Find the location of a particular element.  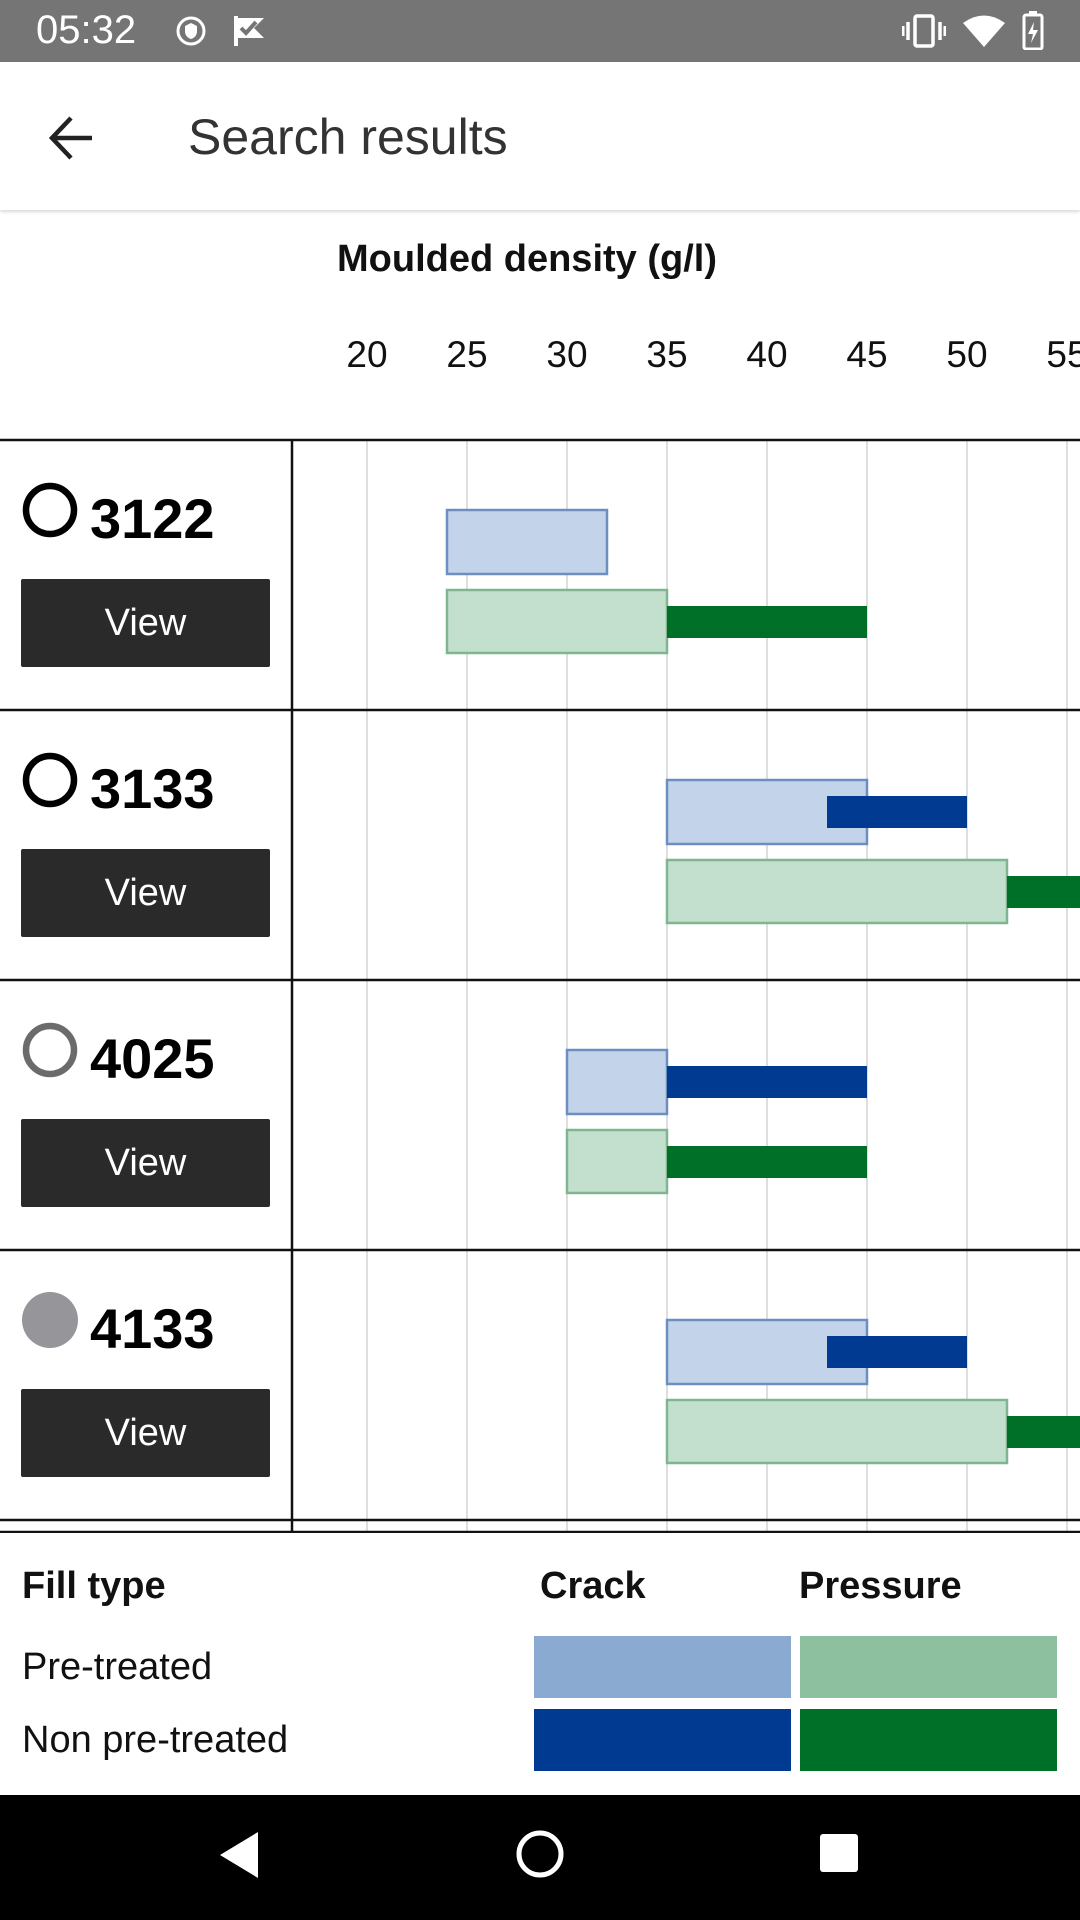

tick-label: 35 is located at coordinates (666, 354).